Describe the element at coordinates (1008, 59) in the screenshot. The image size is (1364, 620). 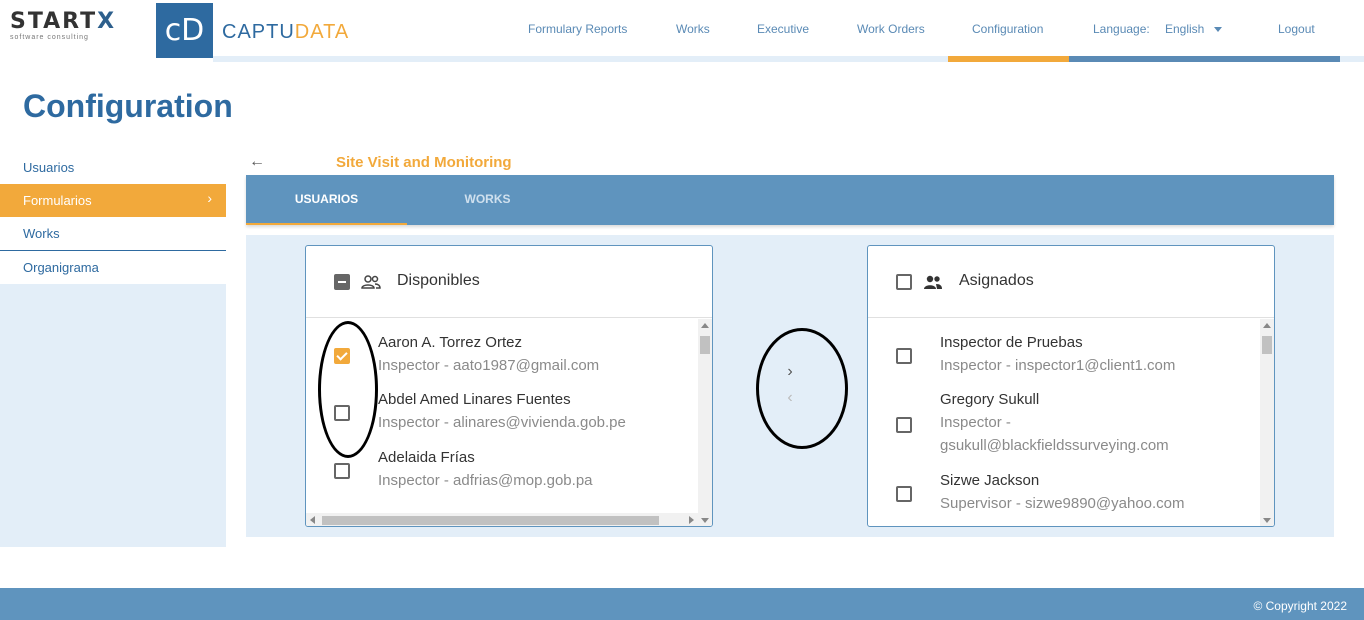
I see `nav-active-indicator` at that location.